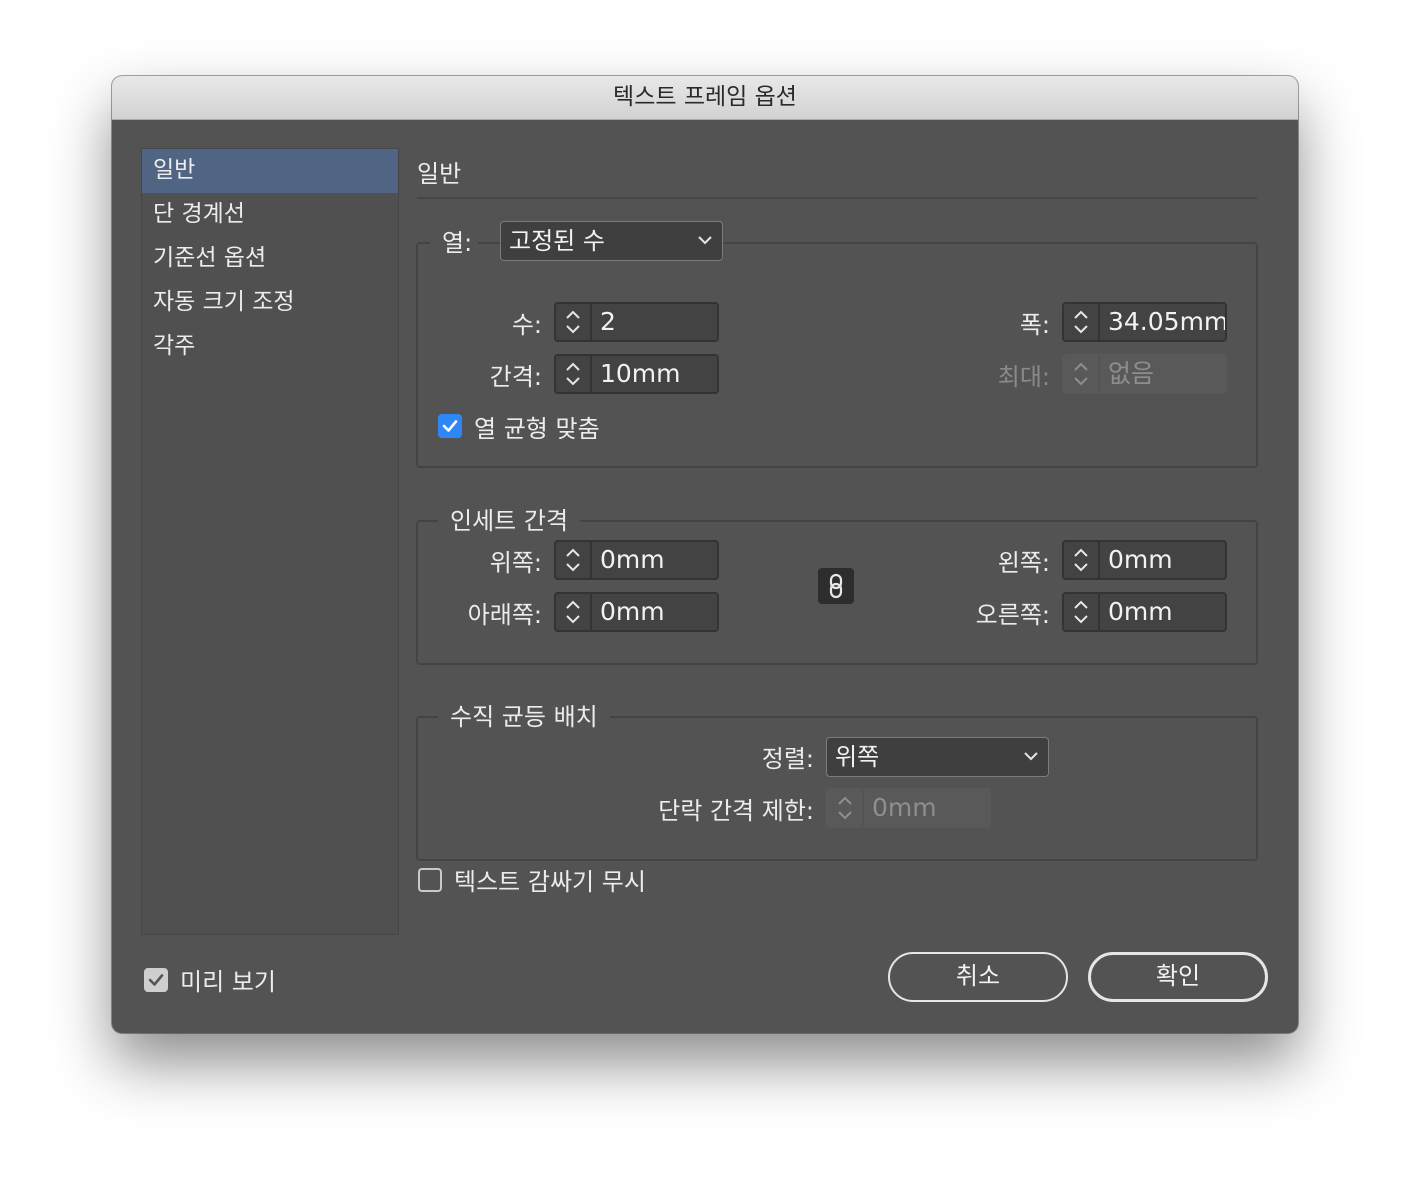  What do you see at coordinates (1034, 325) in the screenshot?
I see `columns-width-label: 폭:` at bounding box center [1034, 325].